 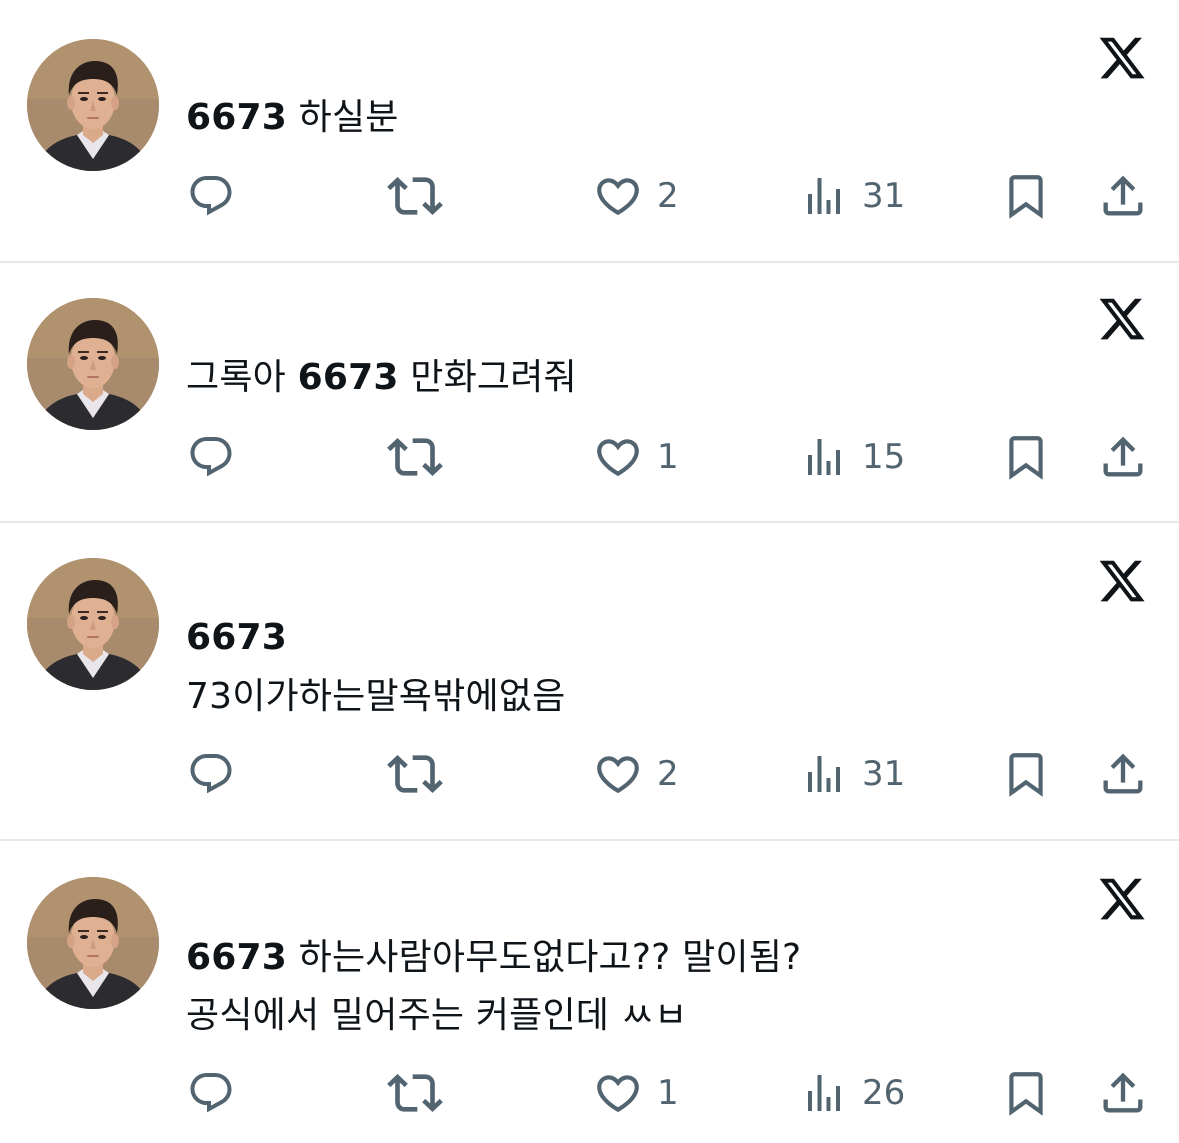 I want to click on post-text-line-1: 그록아 6673 만화그려줘, so click(x=381, y=378).